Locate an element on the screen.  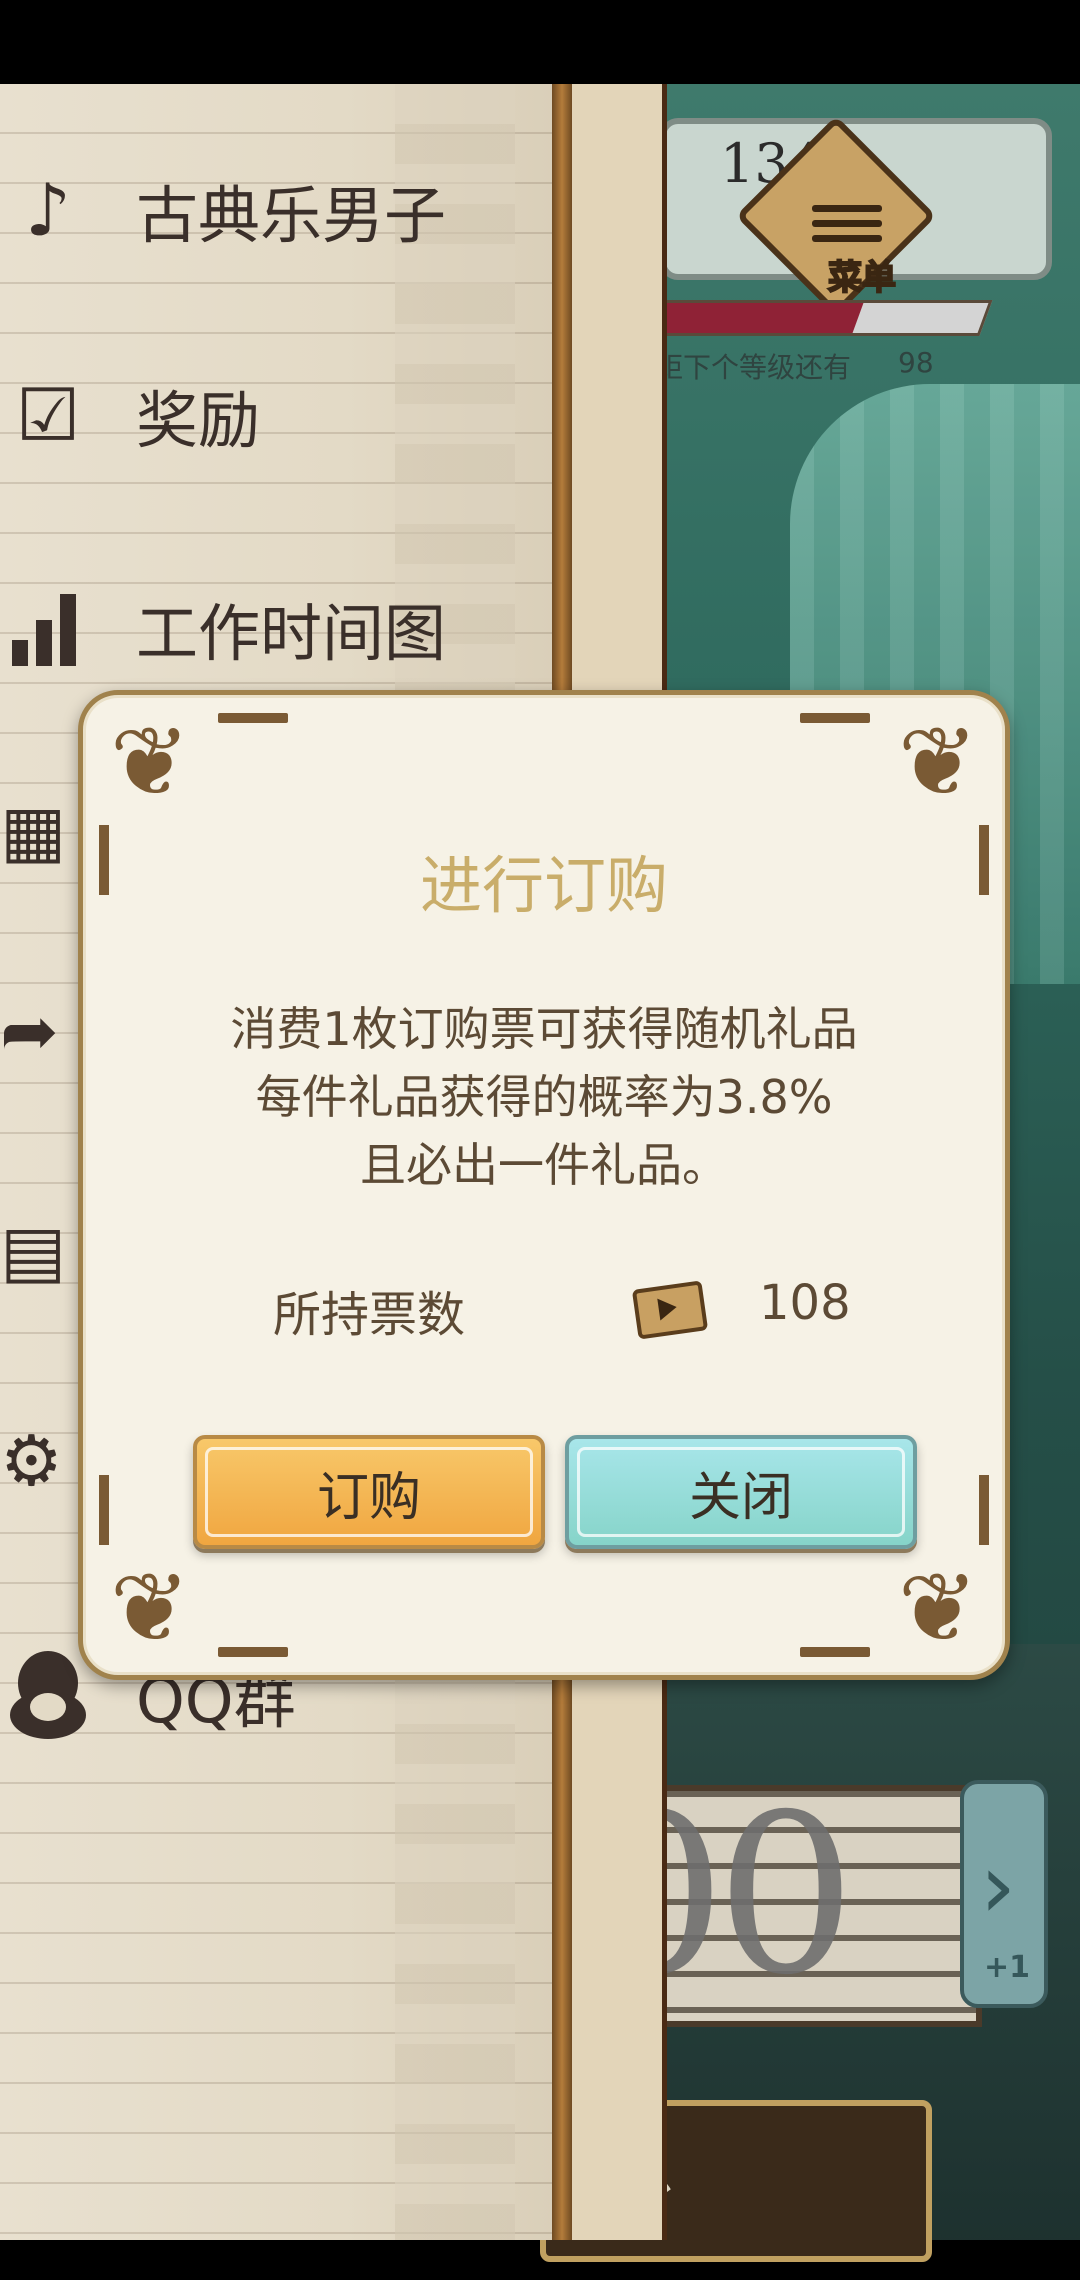
ticket-label: 所持票数 is located at coordinates (369, 1315).